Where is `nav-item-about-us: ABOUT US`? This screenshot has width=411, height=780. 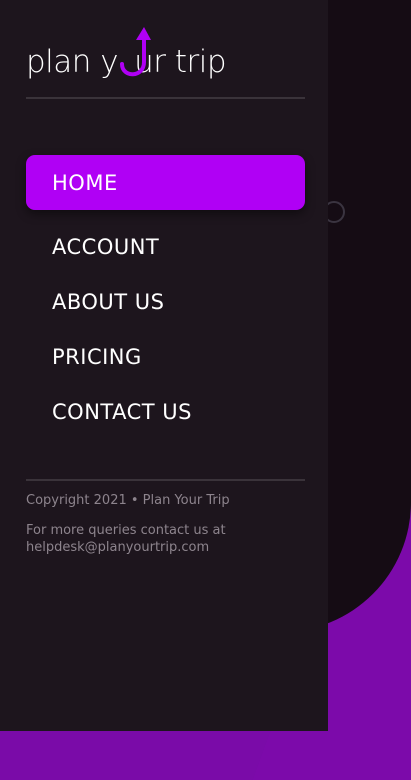
nav-item-about-us: ABOUT US is located at coordinates (165, 301).